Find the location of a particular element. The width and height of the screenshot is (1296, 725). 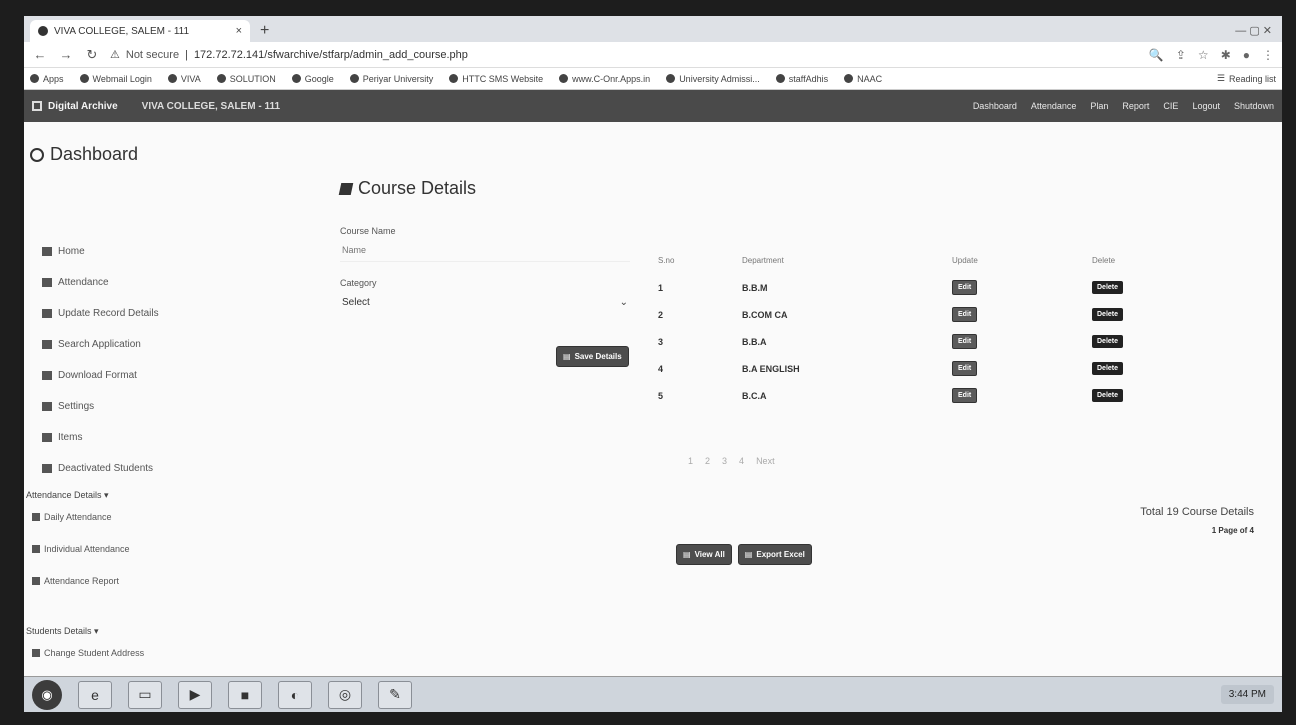

paint-icon: ✎ is located at coordinates (395, 694).